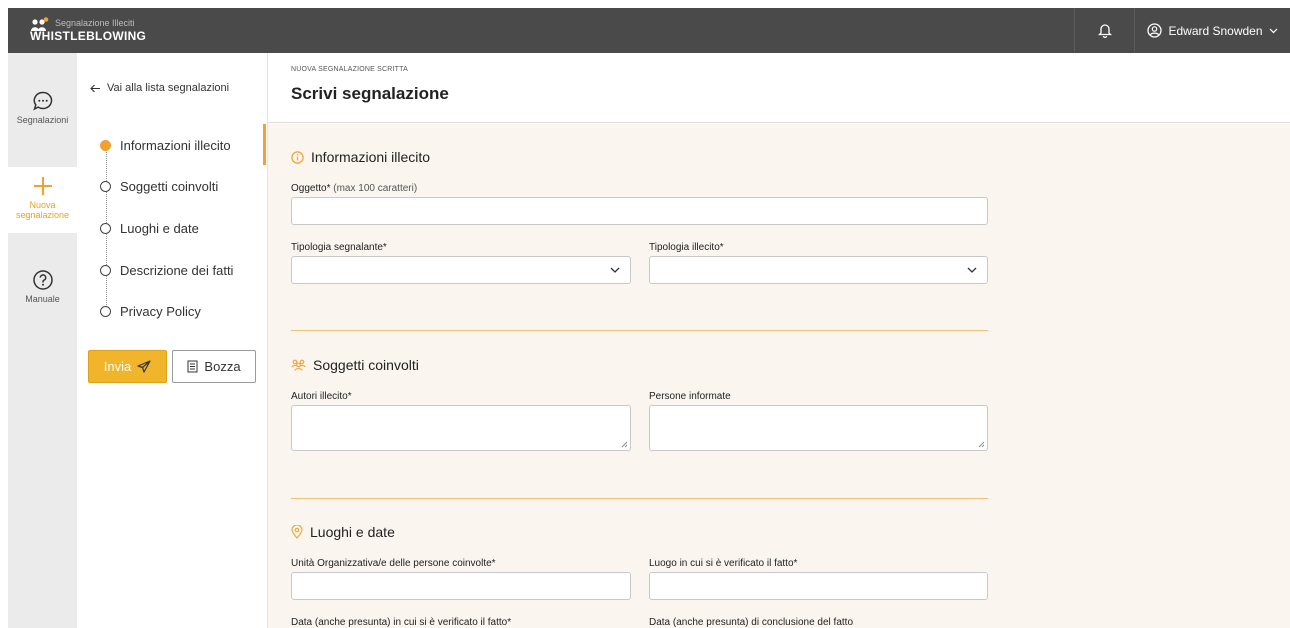 This screenshot has height=628, width=1290. Describe the element at coordinates (169, 186) in the screenshot. I see `step-label: Soggetti coinvolti` at that location.